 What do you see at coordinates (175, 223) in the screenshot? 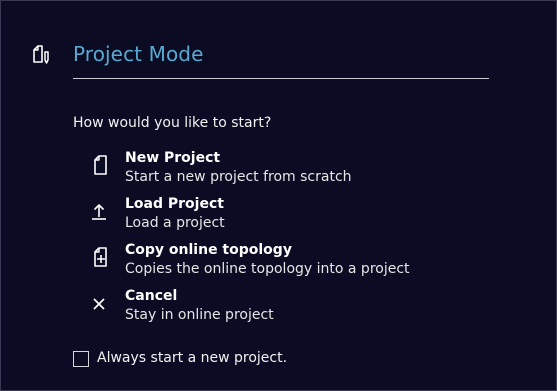
I see `load-project-description: Load a project` at bounding box center [175, 223].